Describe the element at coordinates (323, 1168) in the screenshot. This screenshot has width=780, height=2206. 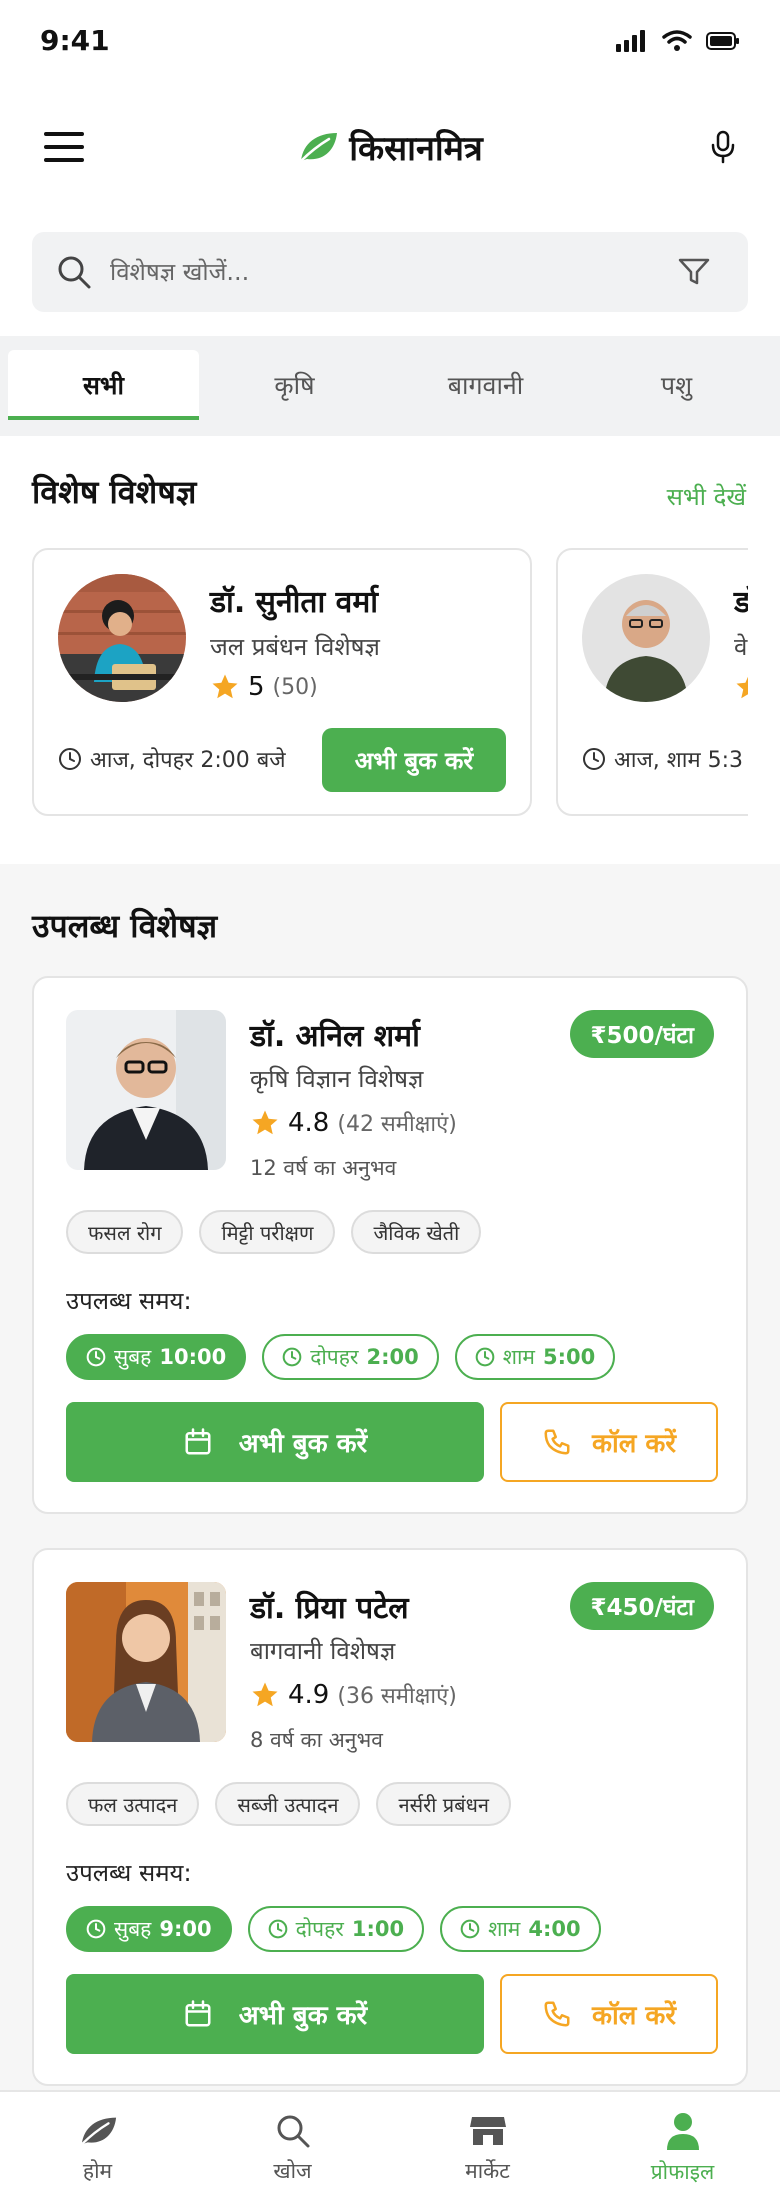
I see `experience: 12 वर्ष का अनुभव` at that location.